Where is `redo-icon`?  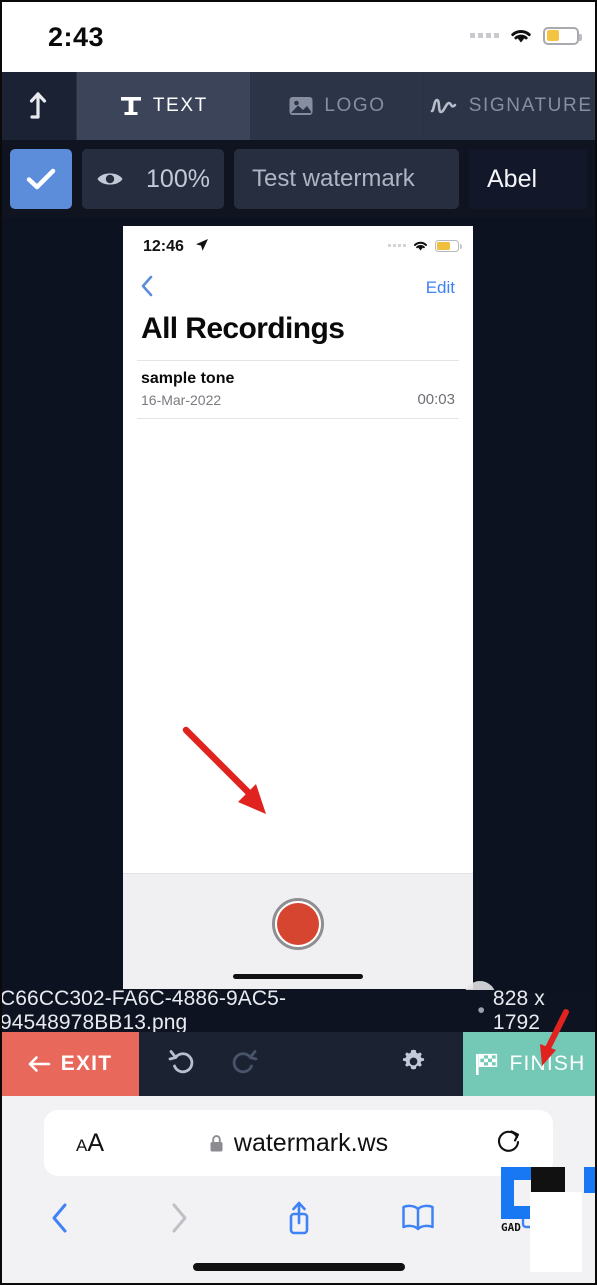 redo-icon is located at coordinates (245, 1061).